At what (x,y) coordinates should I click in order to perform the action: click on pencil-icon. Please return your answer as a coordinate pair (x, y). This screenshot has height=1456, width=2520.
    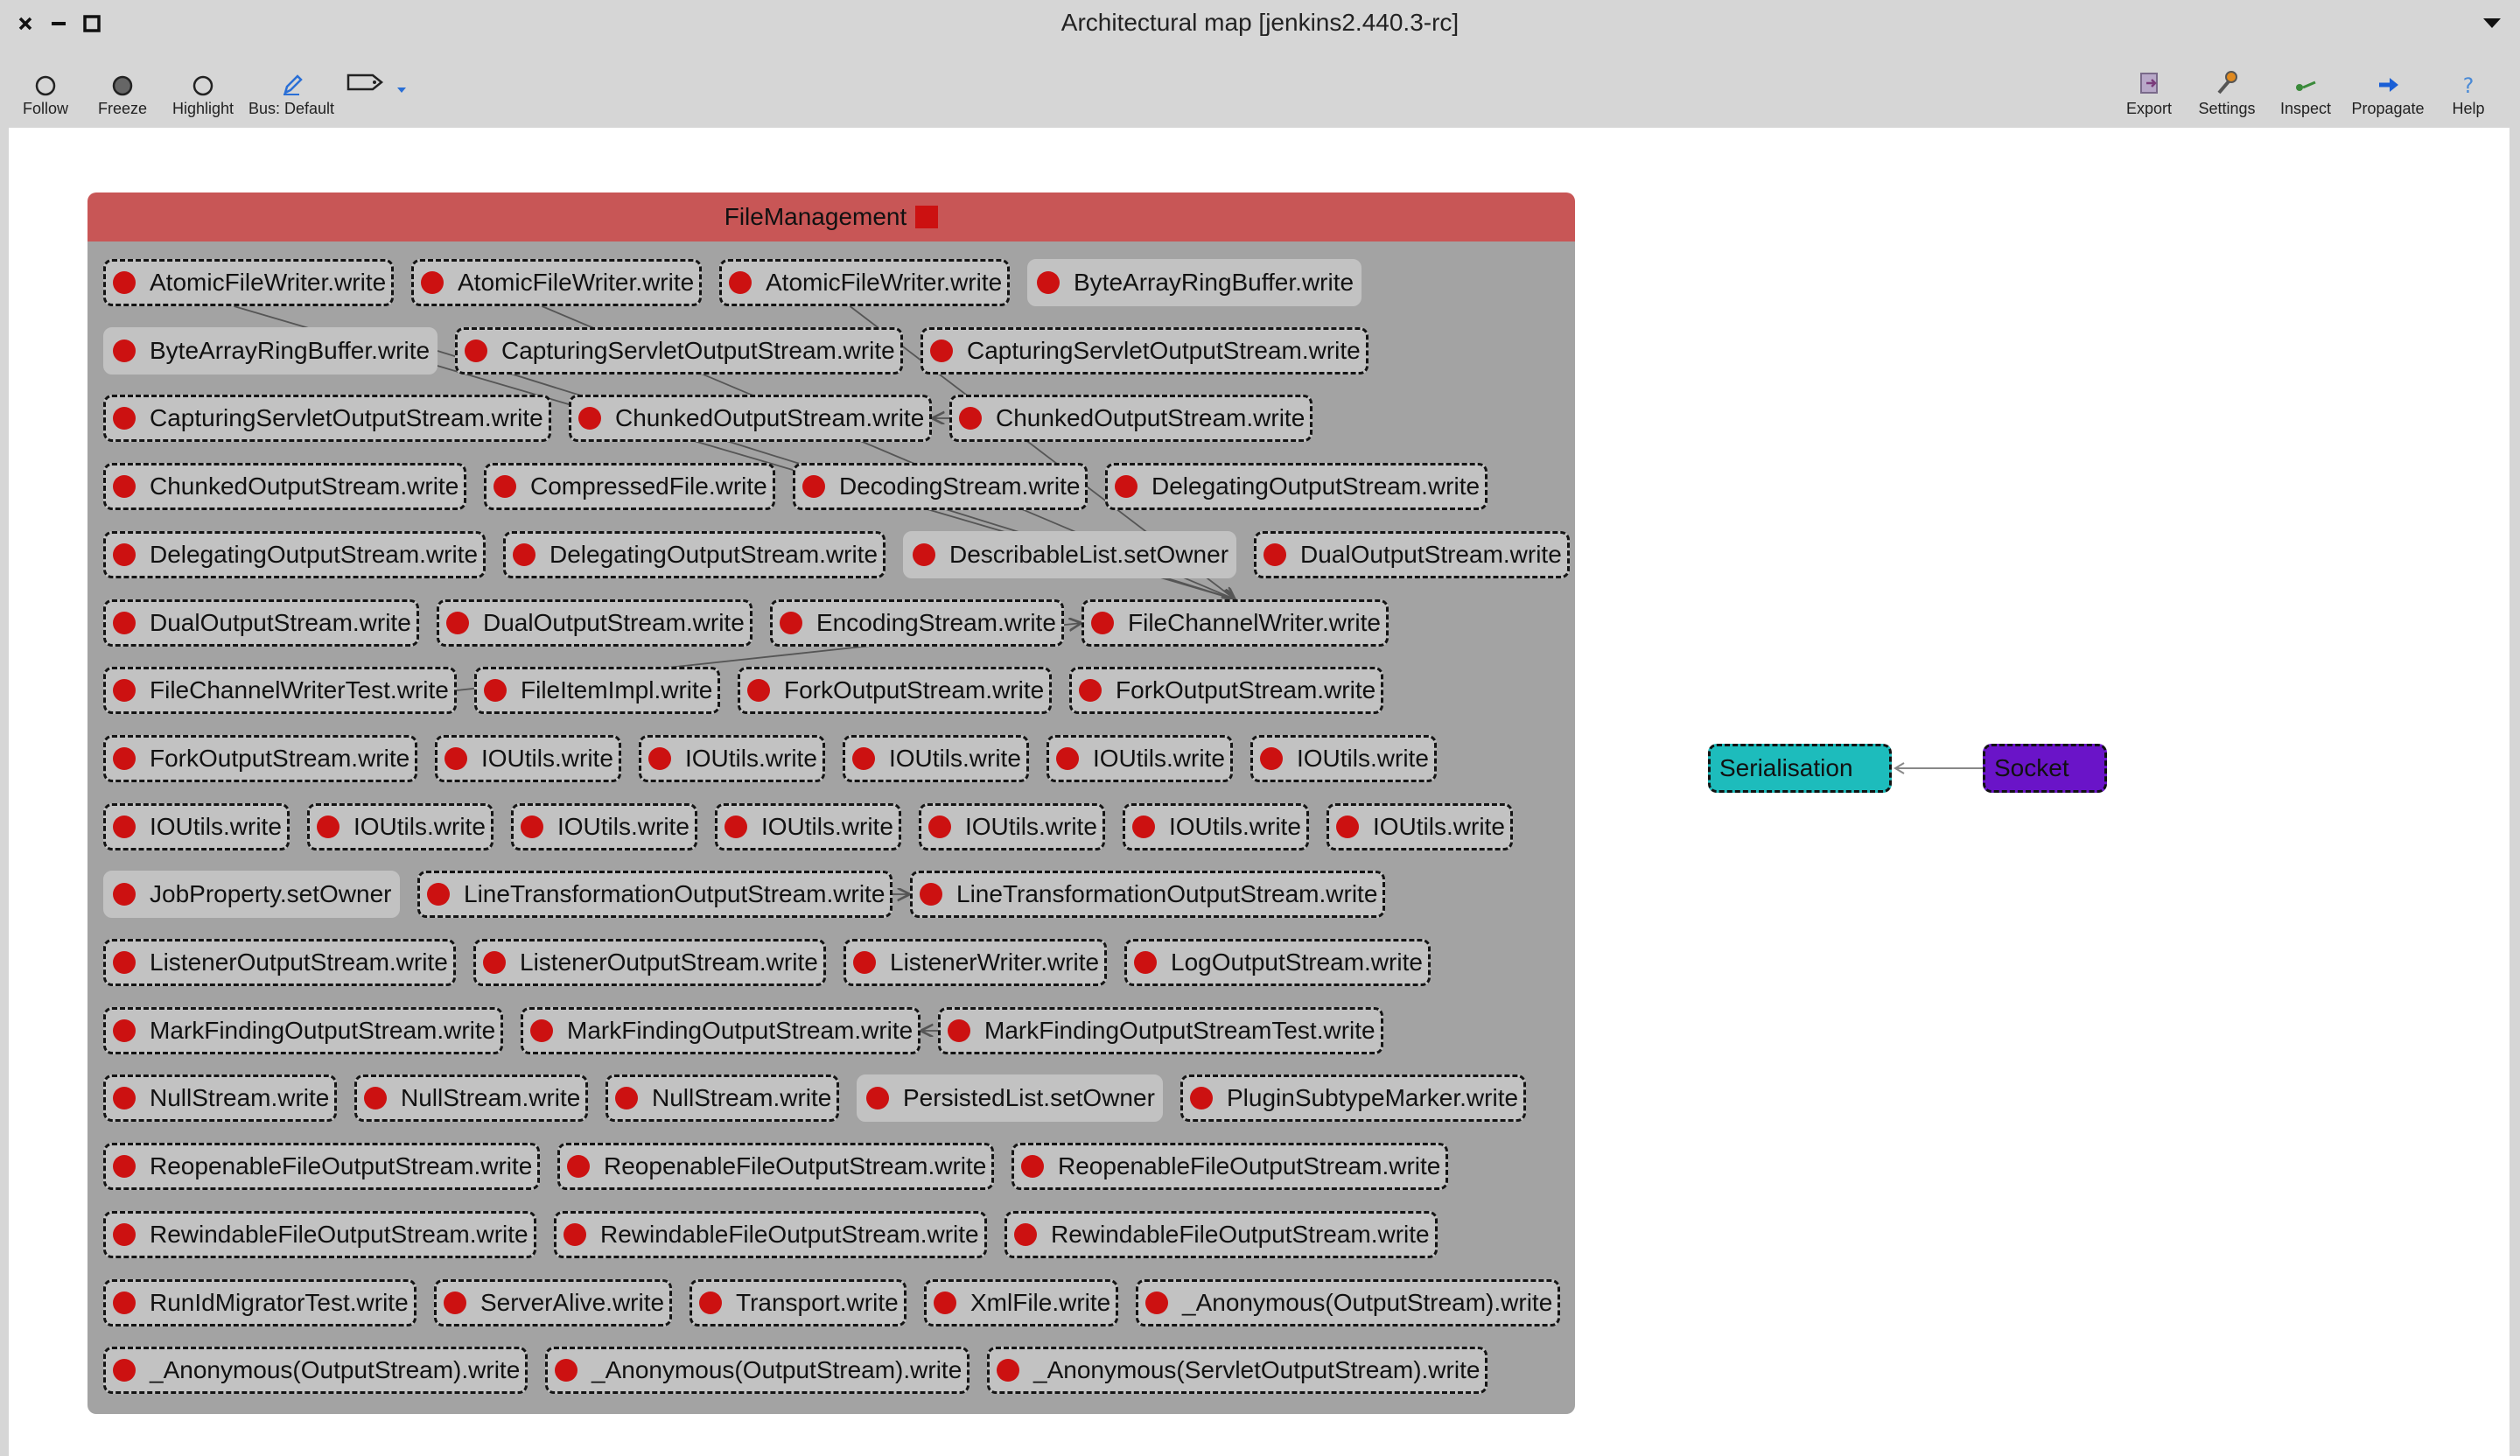
    Looking at the image, I should click on (293, 84).